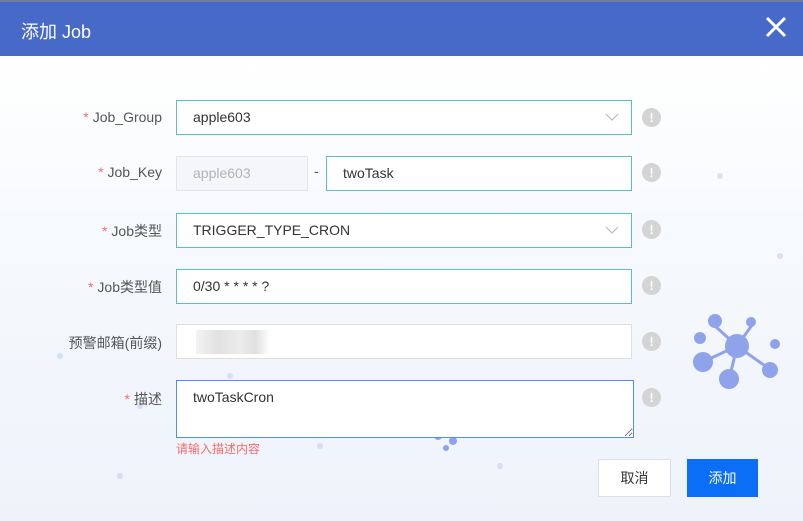 The image size is (803, 521). I want to click on add-button: 添加, so click(722, 478).